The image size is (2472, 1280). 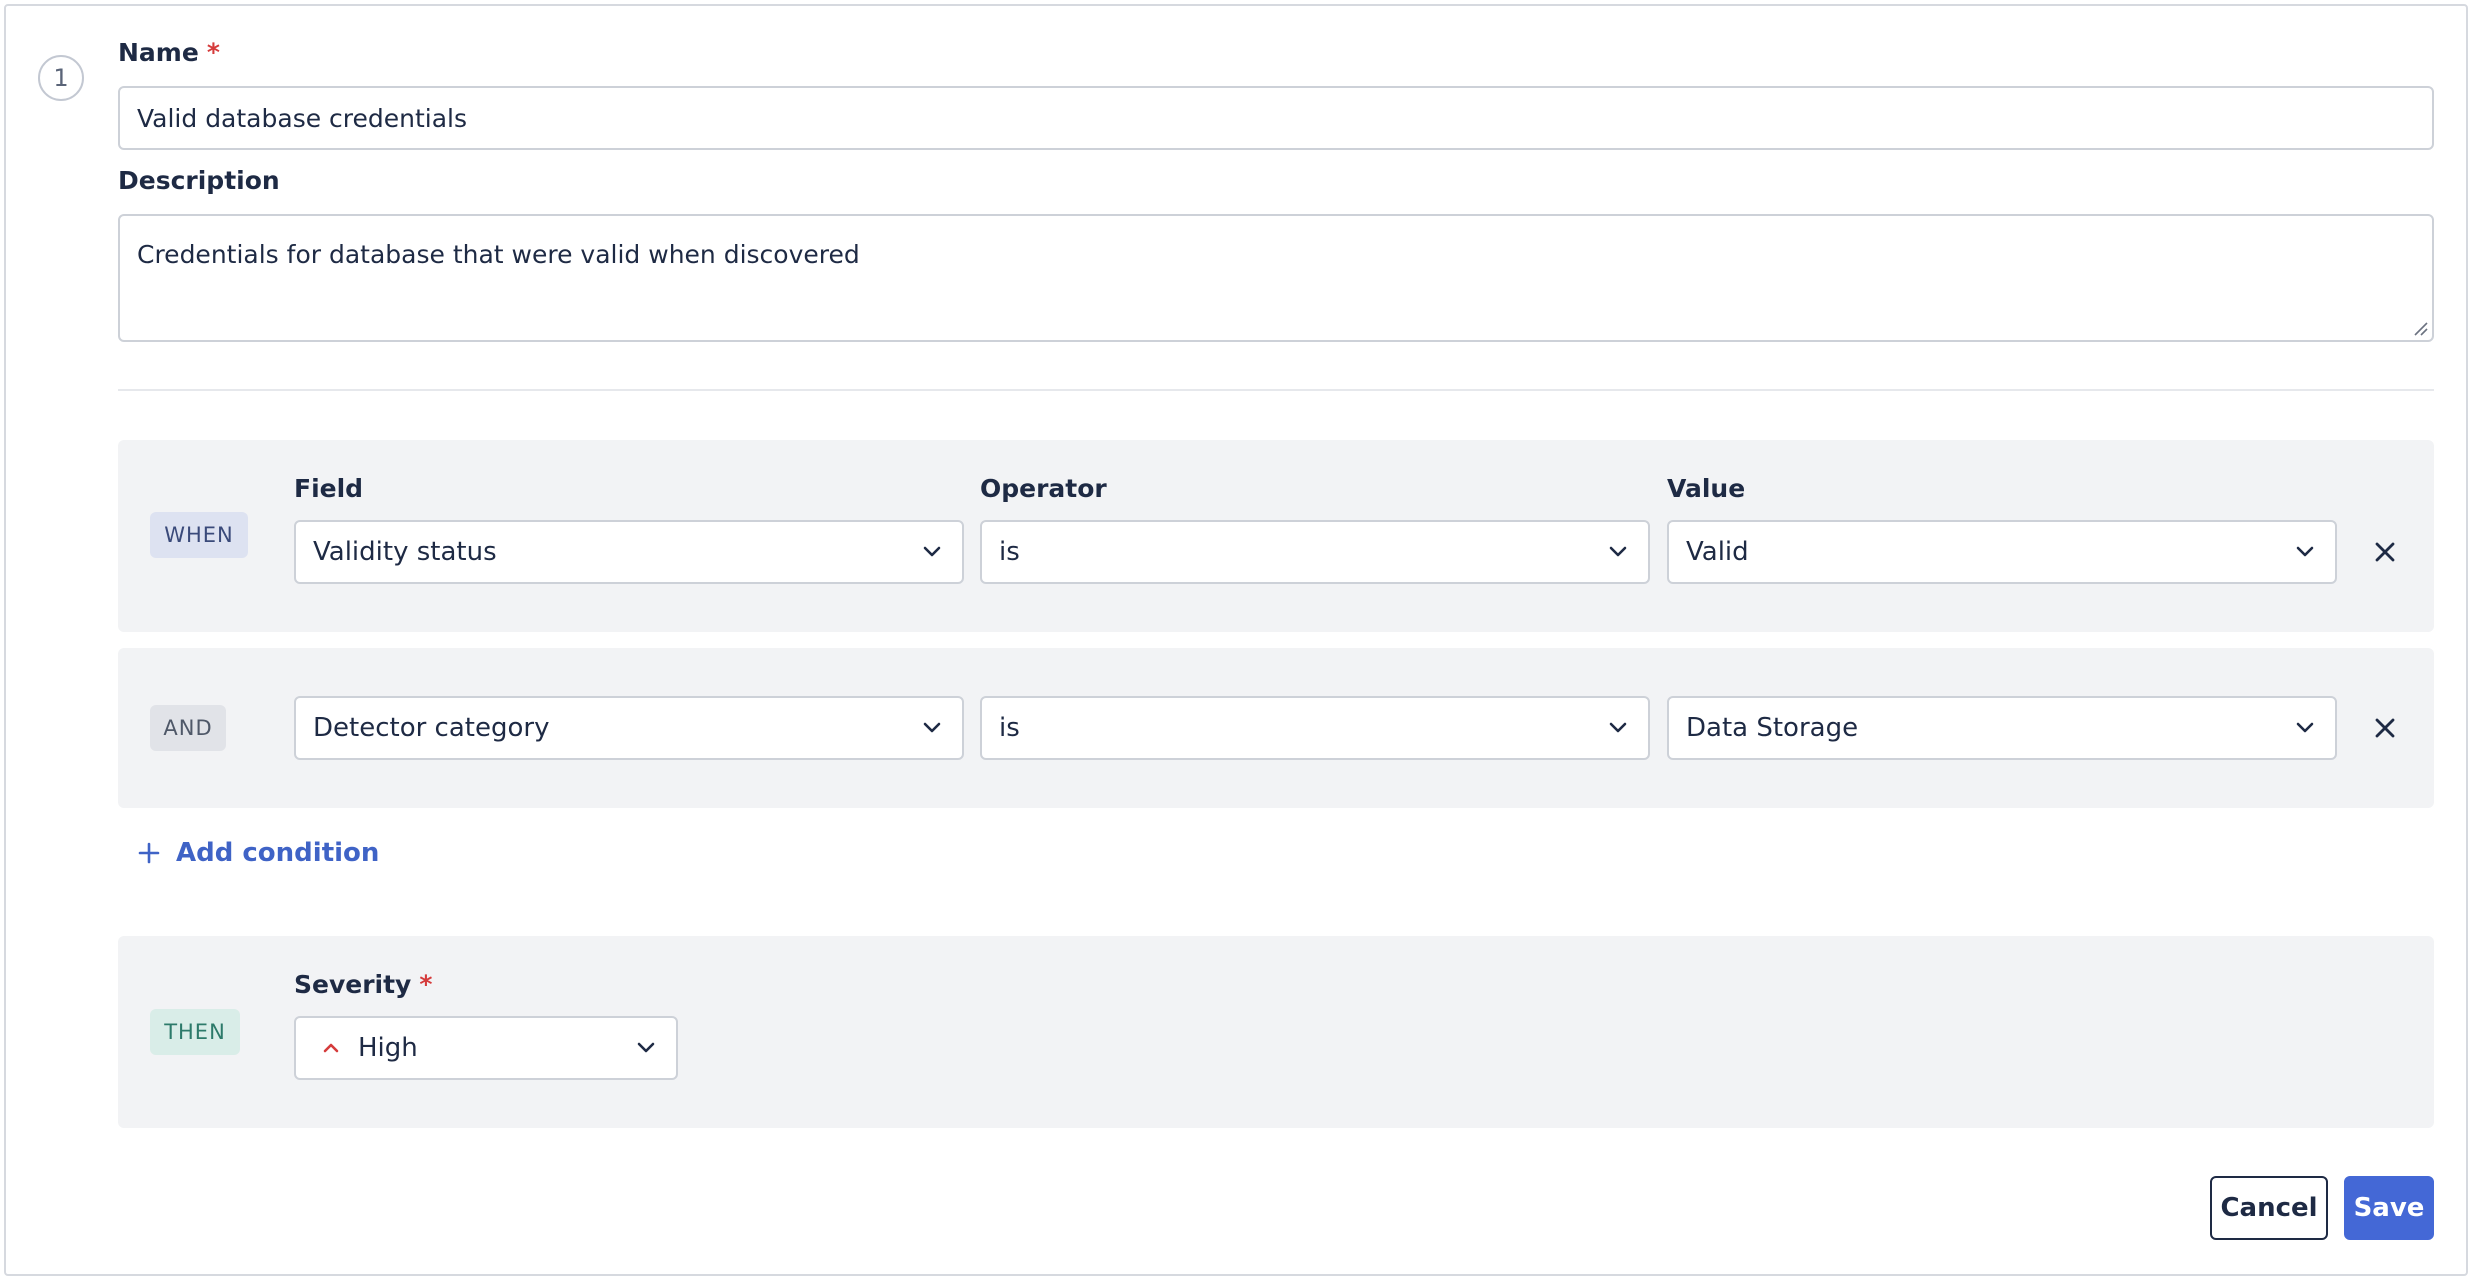 I want to click on name-input-value: Valid database credentials, so click(x=302, y=118).